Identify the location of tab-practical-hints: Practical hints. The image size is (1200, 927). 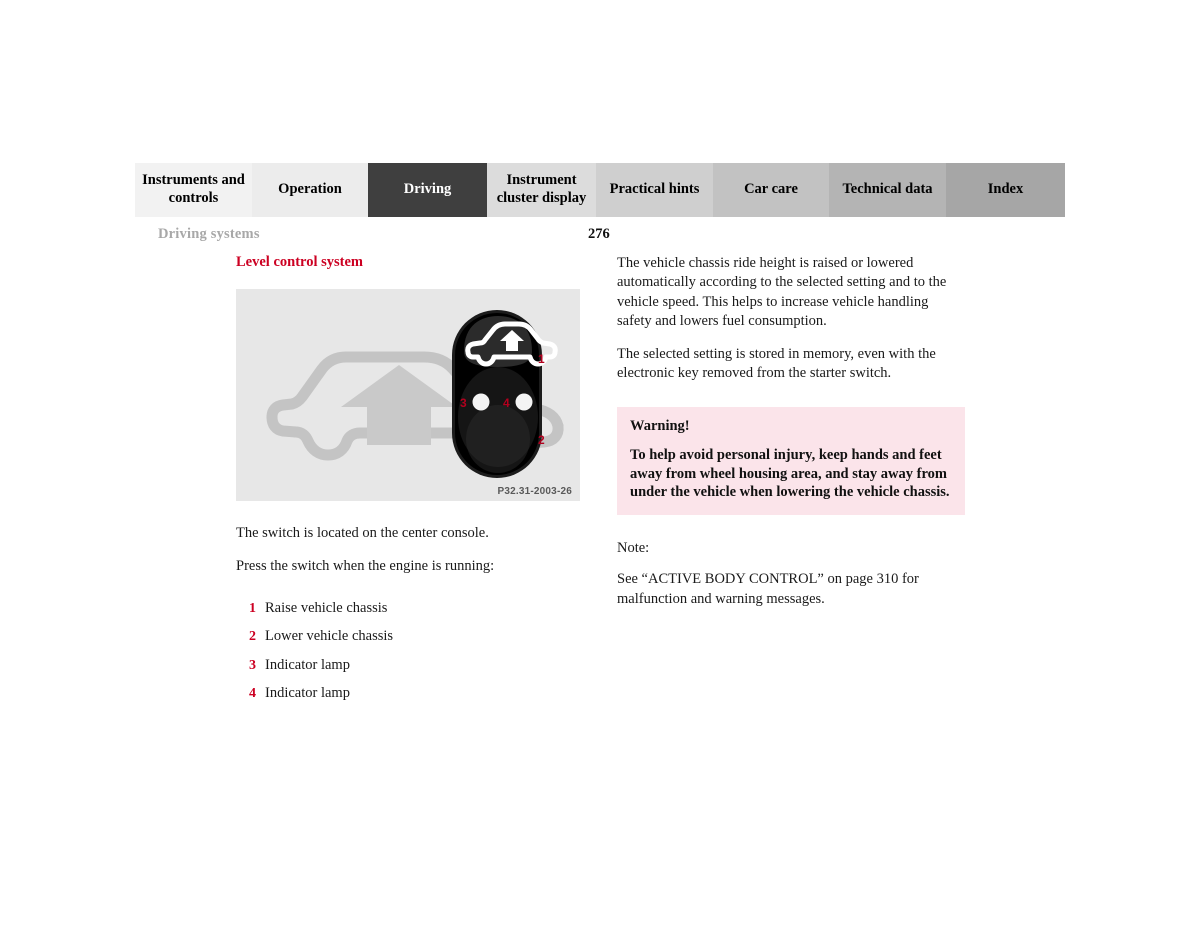
(654, 190).